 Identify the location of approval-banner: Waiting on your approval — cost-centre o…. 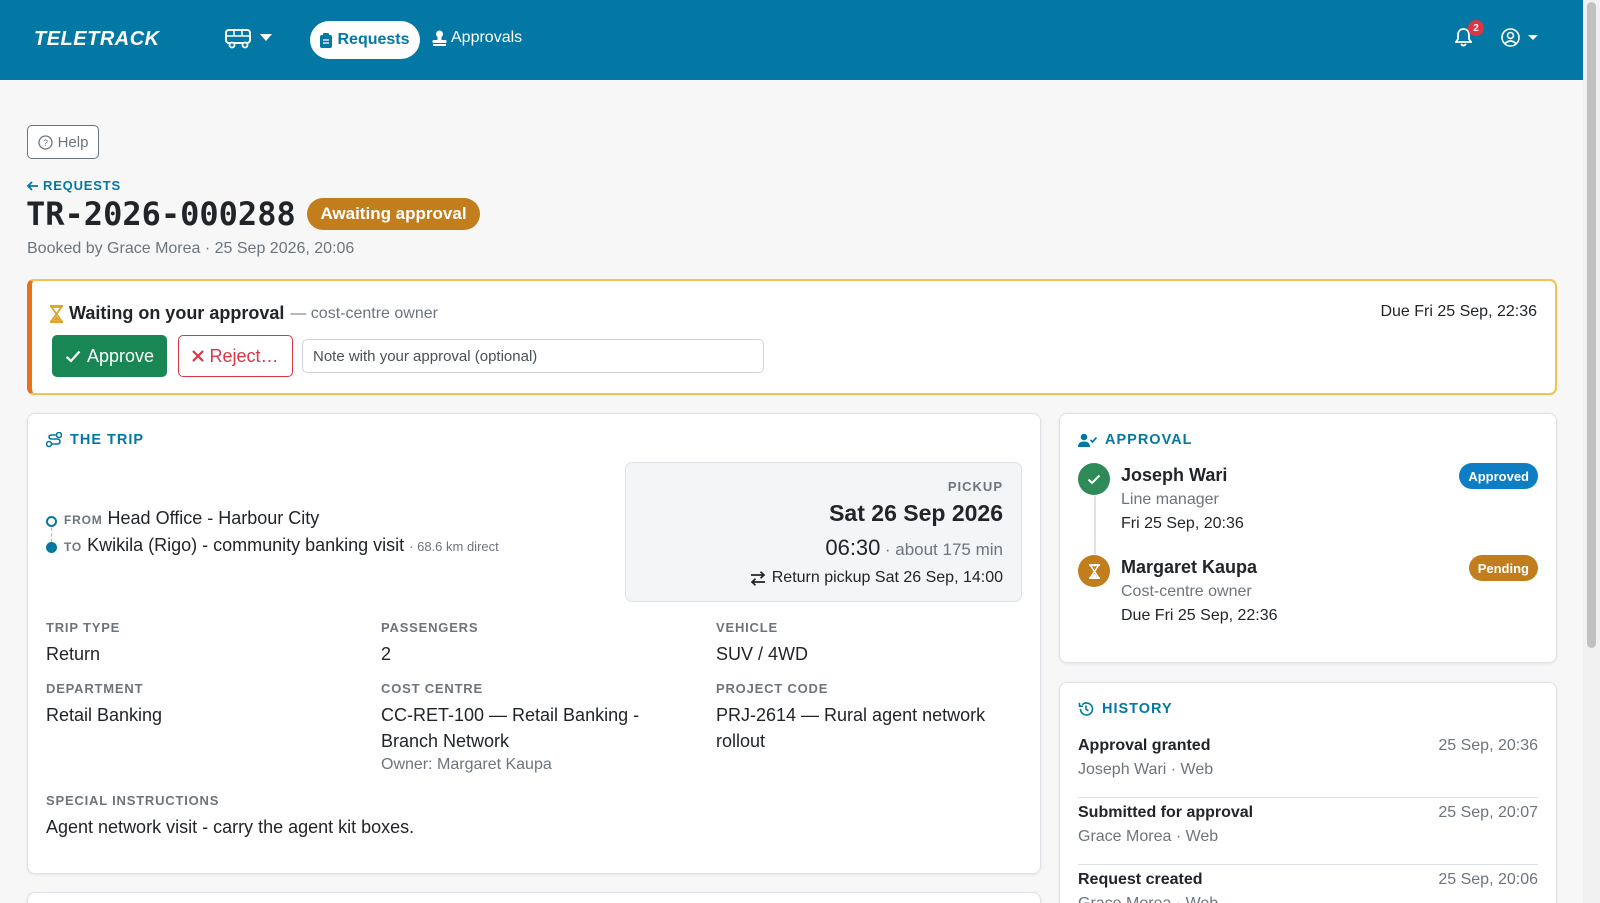
(792, 337).